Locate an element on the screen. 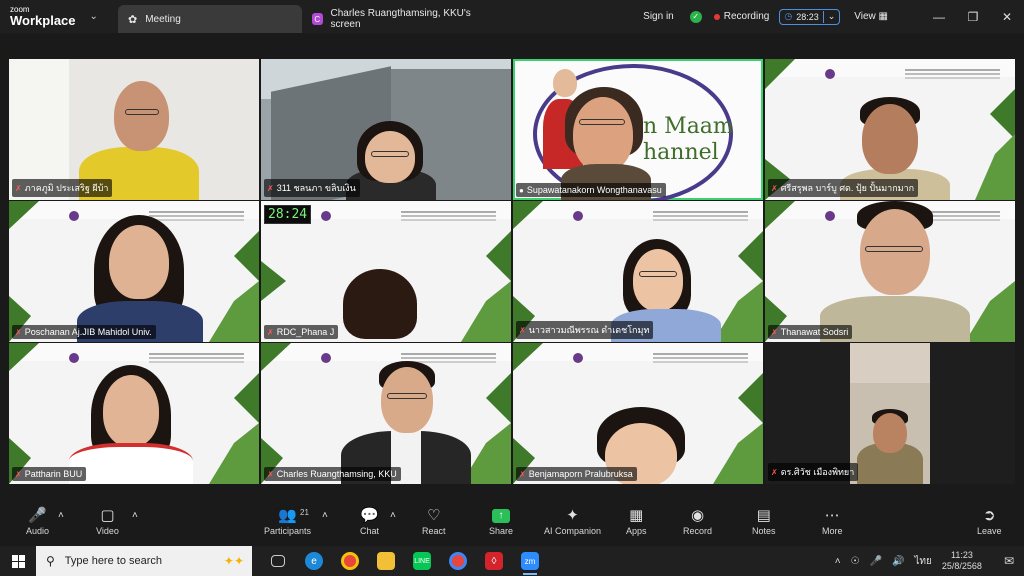 The width and height of the screenshot is (1024, 576). mic-icon: 🎤 is located at coordinates (876, 561).